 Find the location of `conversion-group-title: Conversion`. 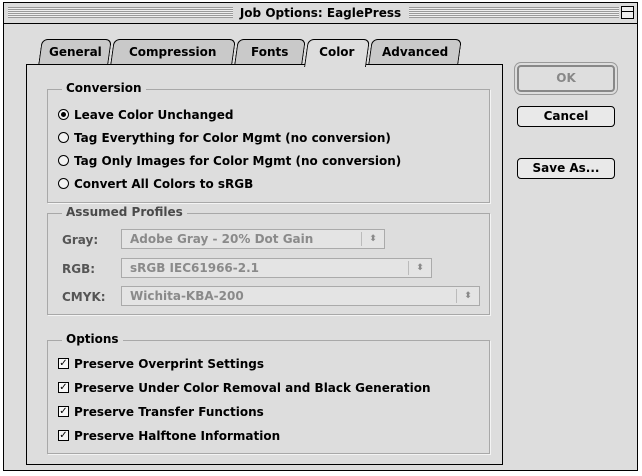

conversion-group-title: Conversion is located at coordinates (104, 88).